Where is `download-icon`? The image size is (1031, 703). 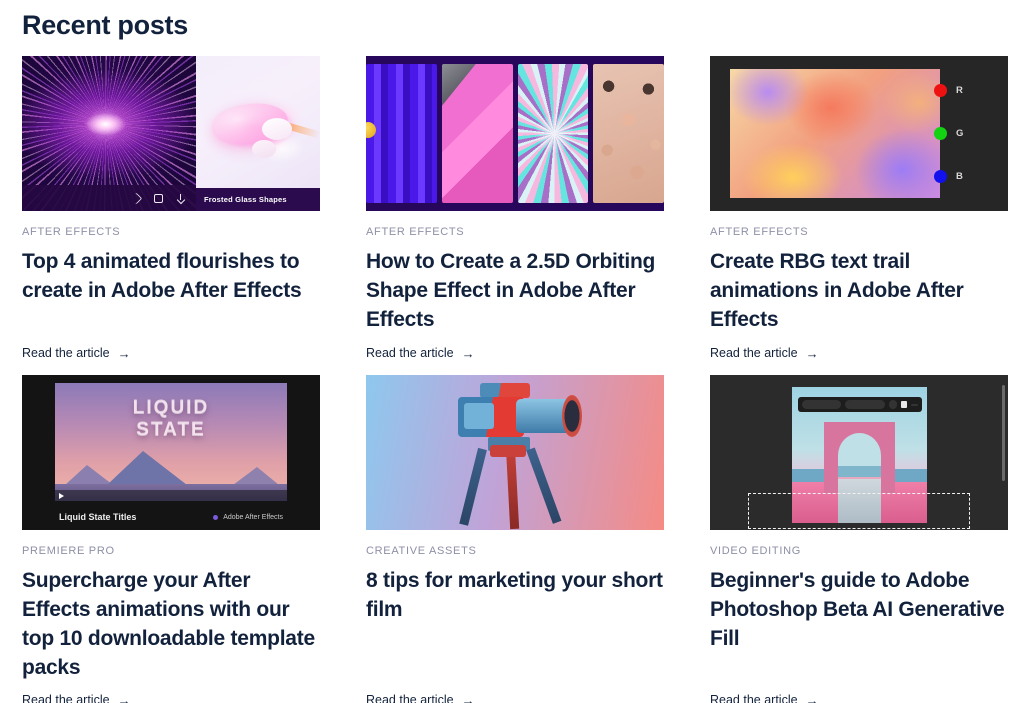 download-icon is located at coordinates (180, 198).